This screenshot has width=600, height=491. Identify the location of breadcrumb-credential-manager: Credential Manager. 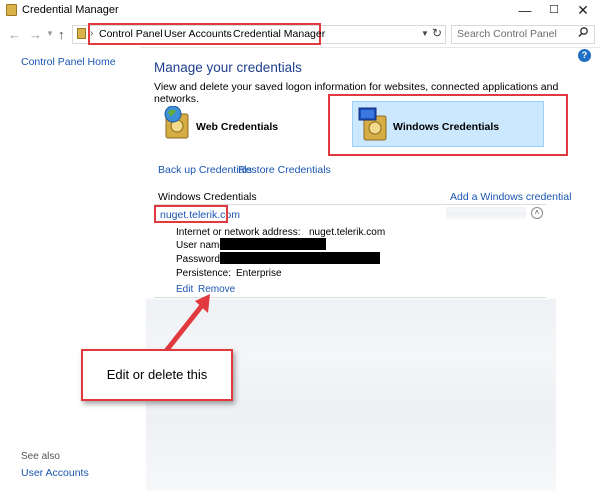
(279, 34).